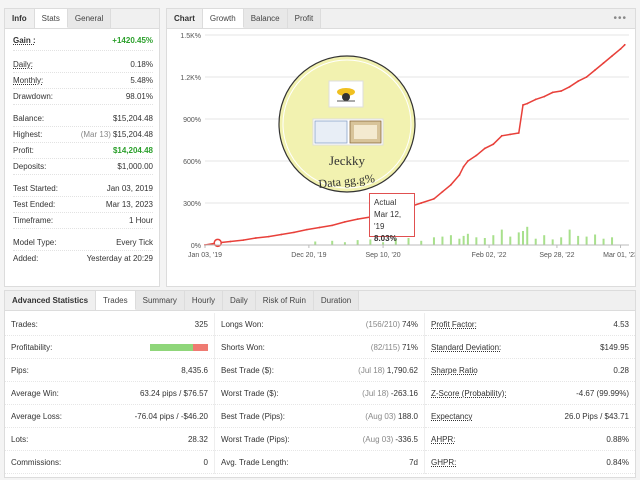  Describe the element at coordinates (89, 18) in the screenshot. I see `tab-general: General` at that location.